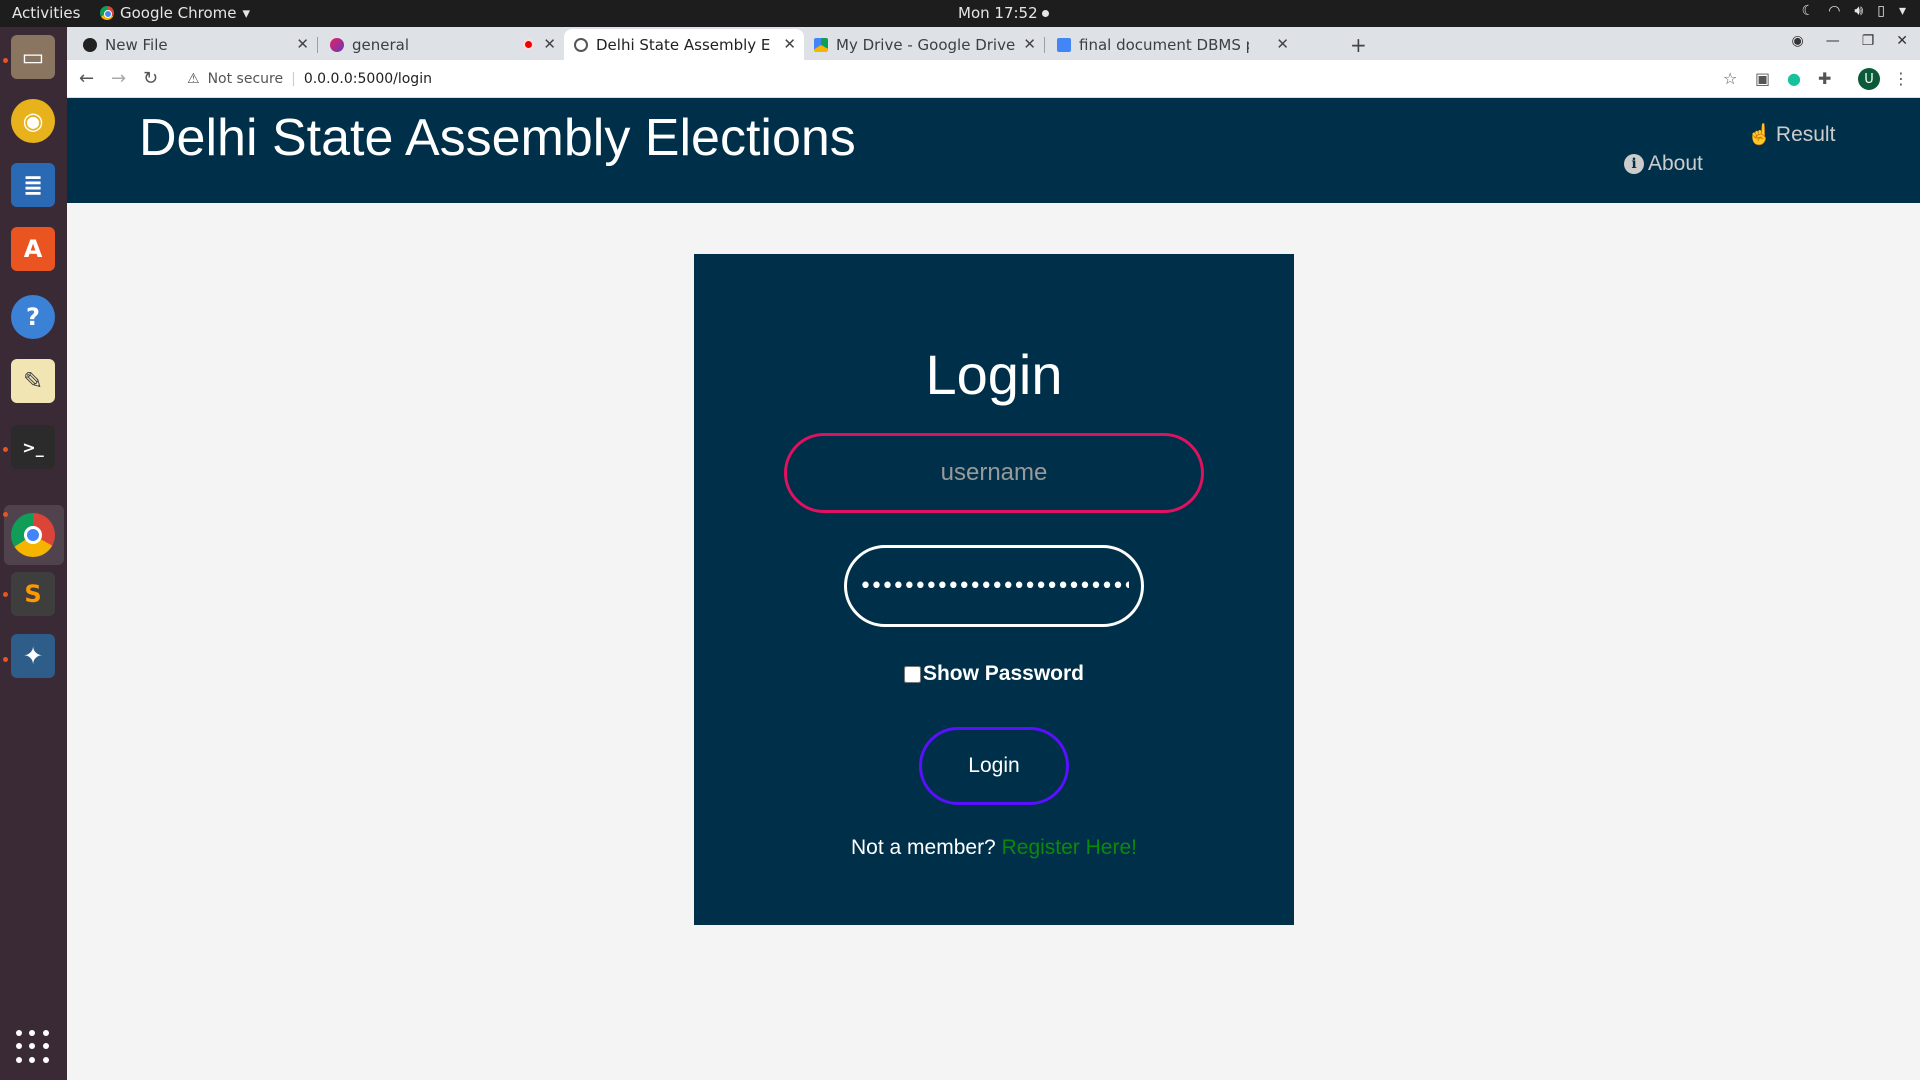  Describe the element at coordinates (1675, 163) in the screenshot. I see `nav-about-label: About` at that location.